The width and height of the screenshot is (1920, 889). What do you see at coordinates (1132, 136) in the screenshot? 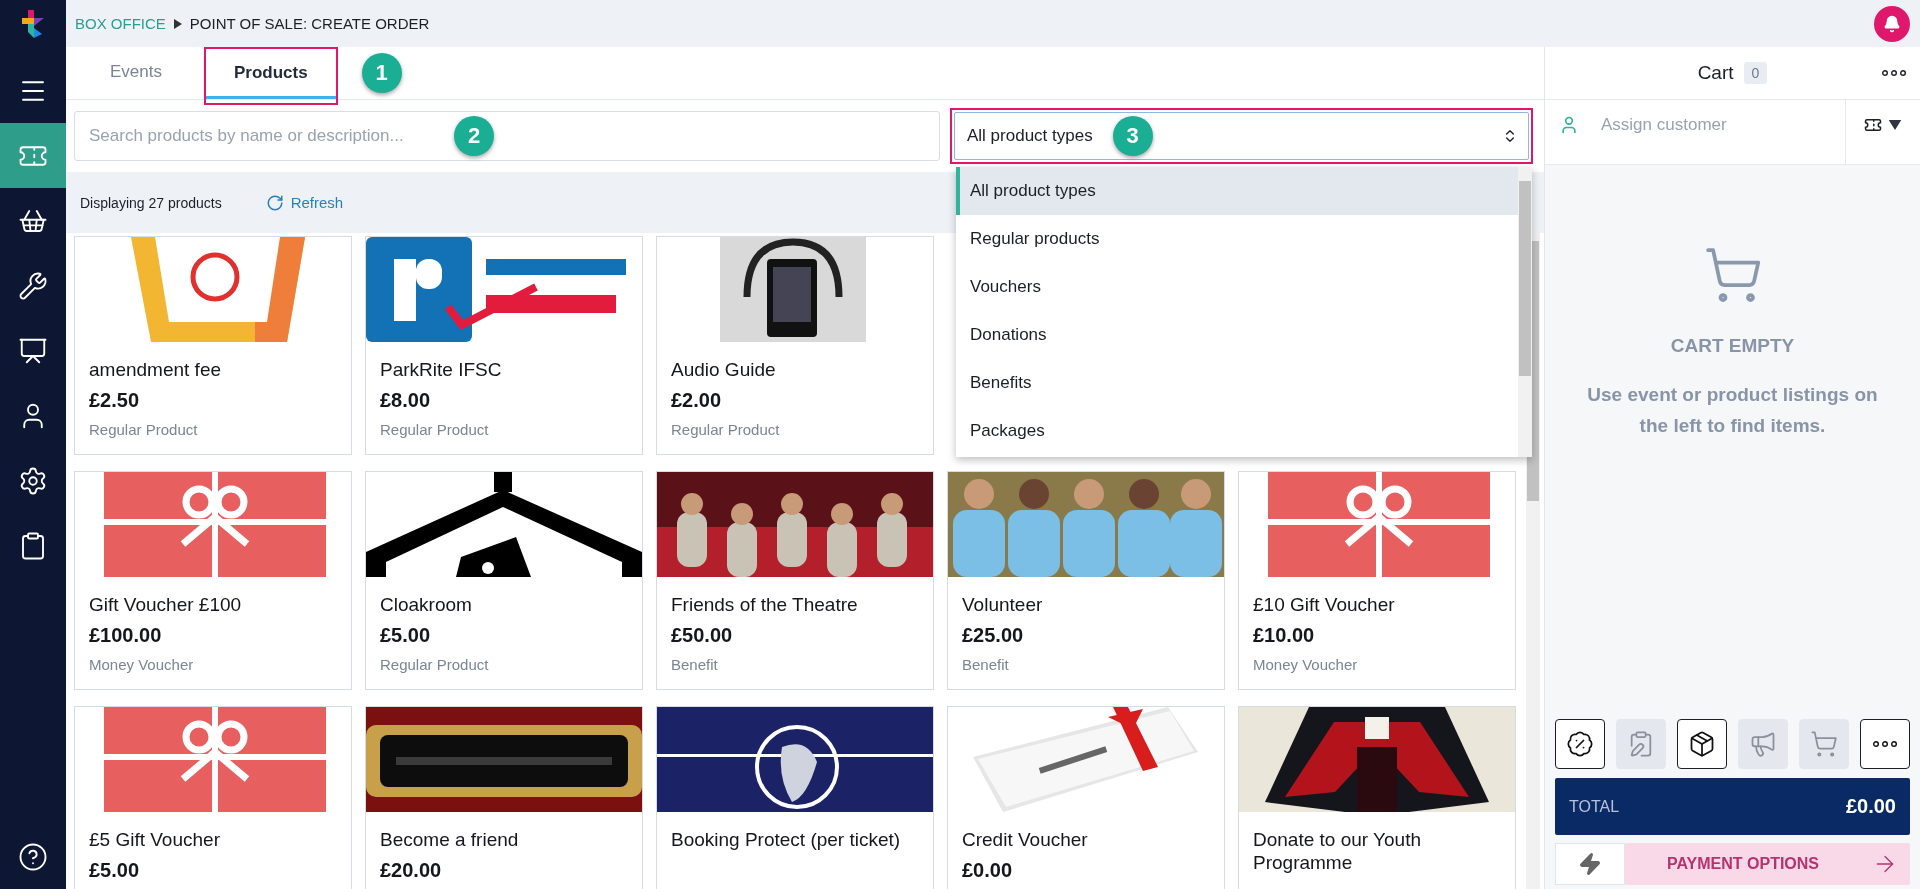
I see `step-badge: 3` at bounding box center [1132, 136].